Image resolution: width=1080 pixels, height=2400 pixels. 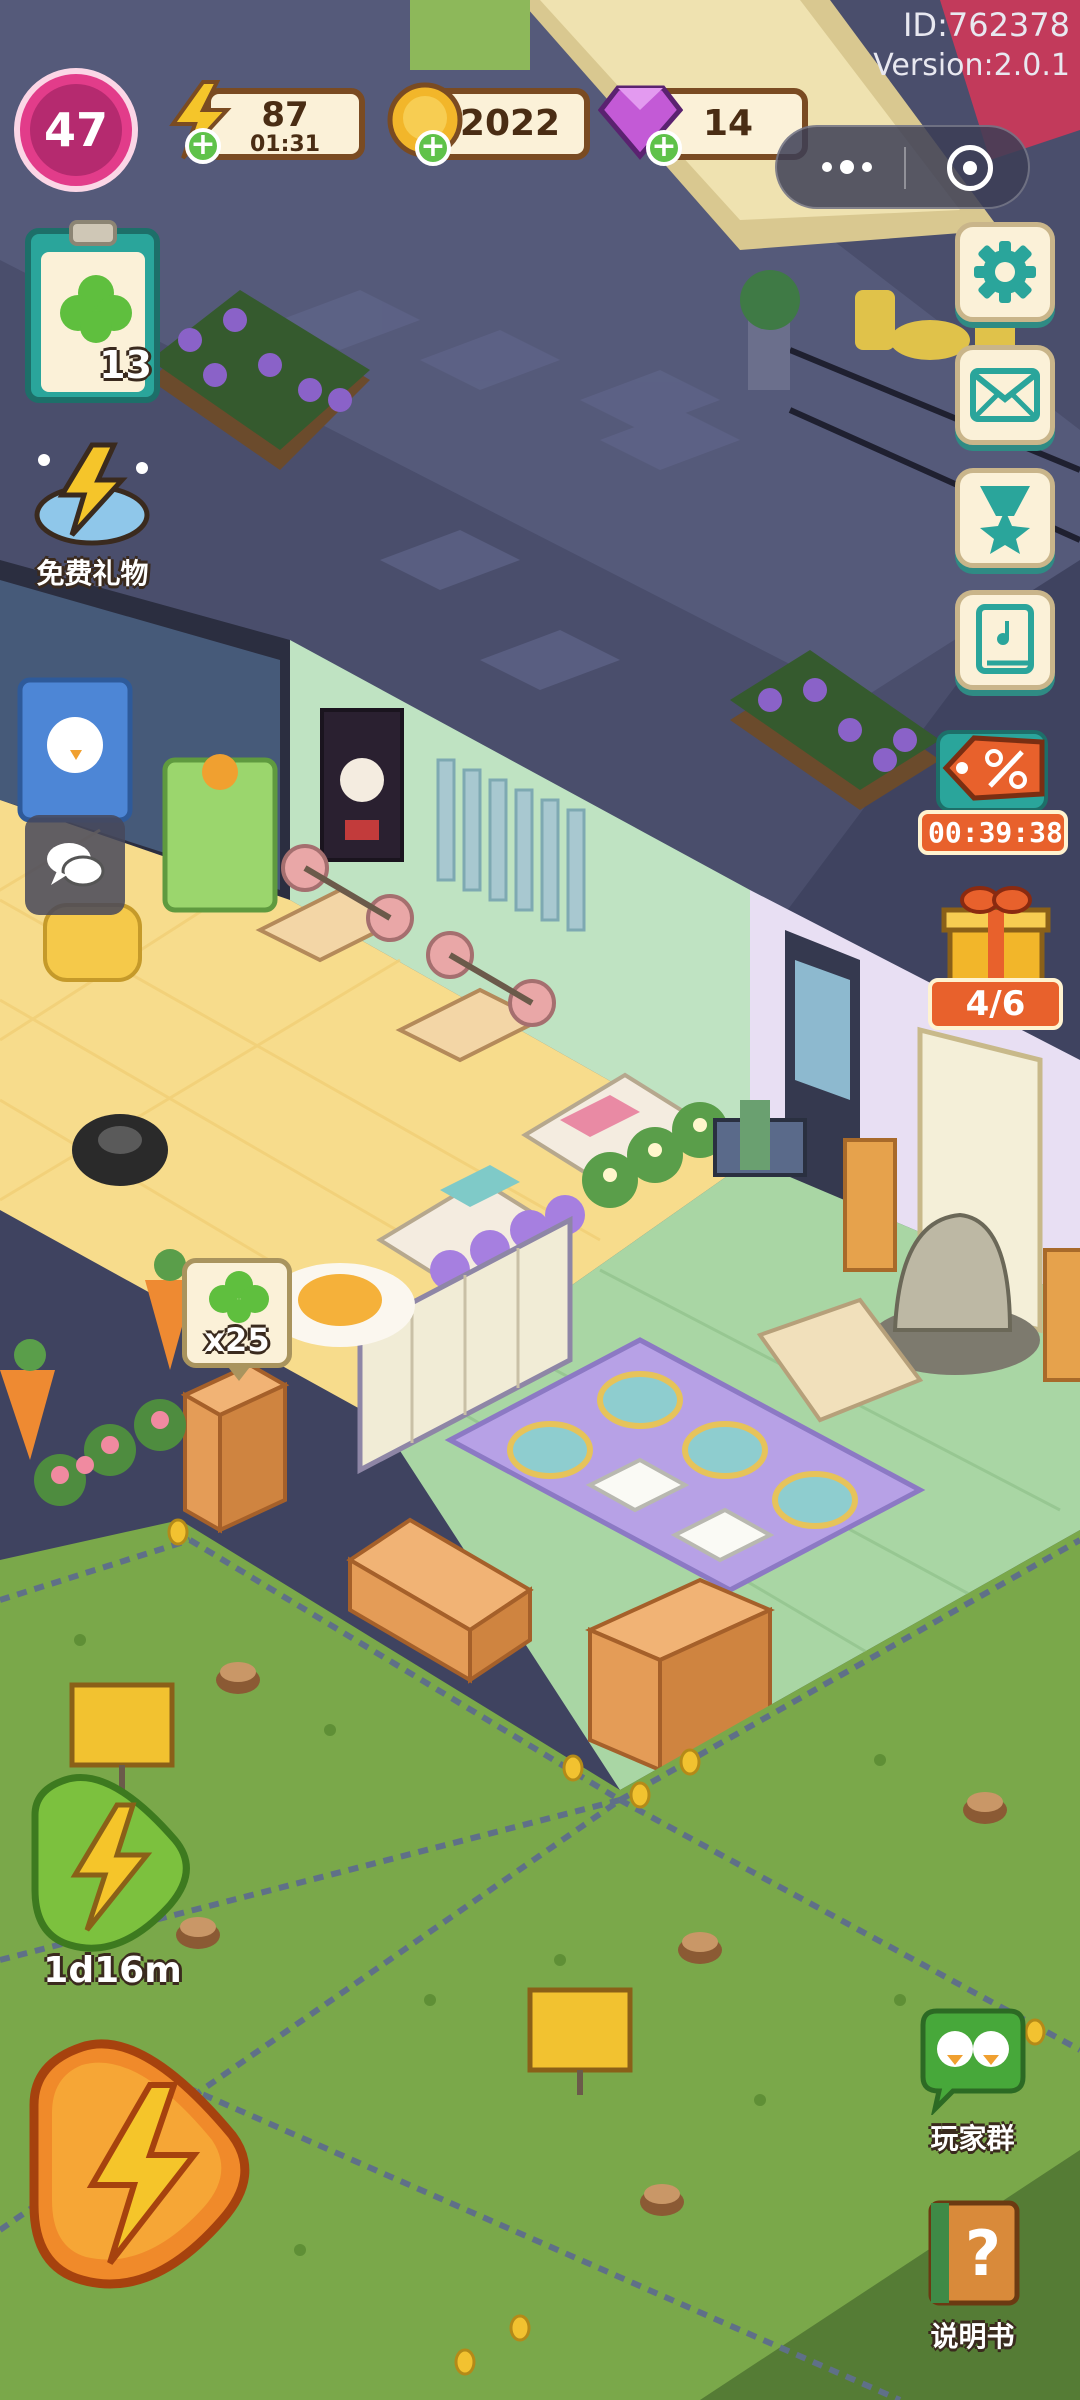 I want to click on energy-boost-button: 1d16m, so click(x=112, y=1885).